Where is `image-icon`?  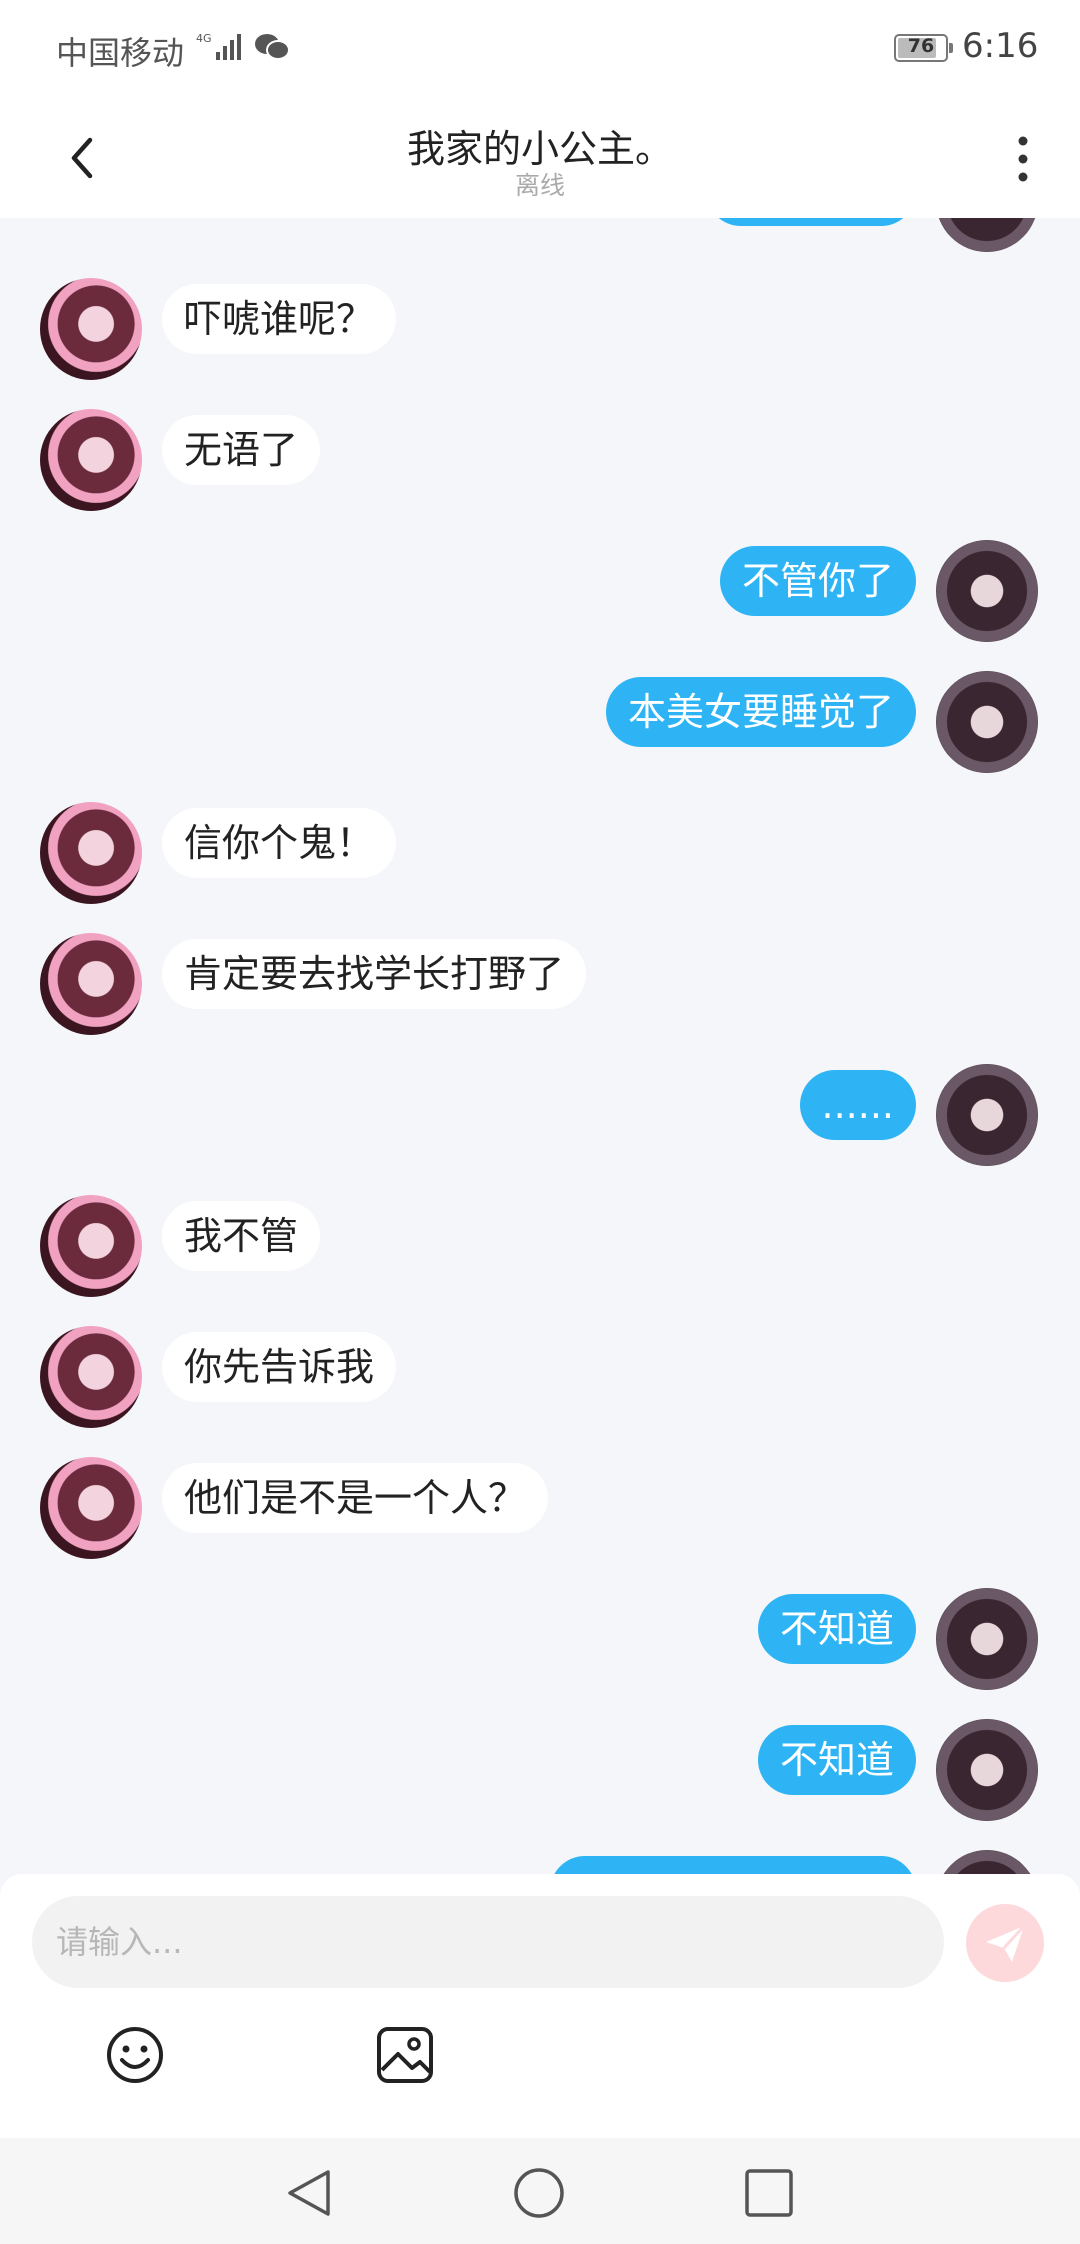
image-icon is located at coordinates (405, 2055).